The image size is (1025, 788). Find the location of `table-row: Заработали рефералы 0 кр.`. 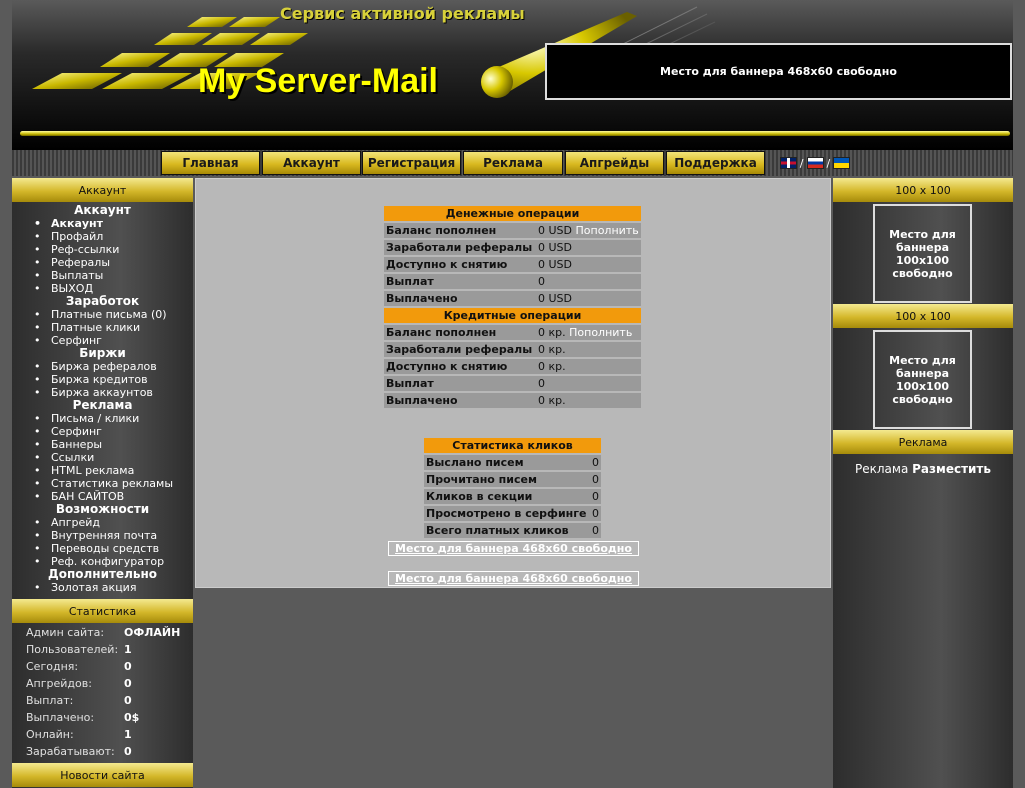

table-row: Заработали рефералы 0 кр. is located at coordinates (512, 349).